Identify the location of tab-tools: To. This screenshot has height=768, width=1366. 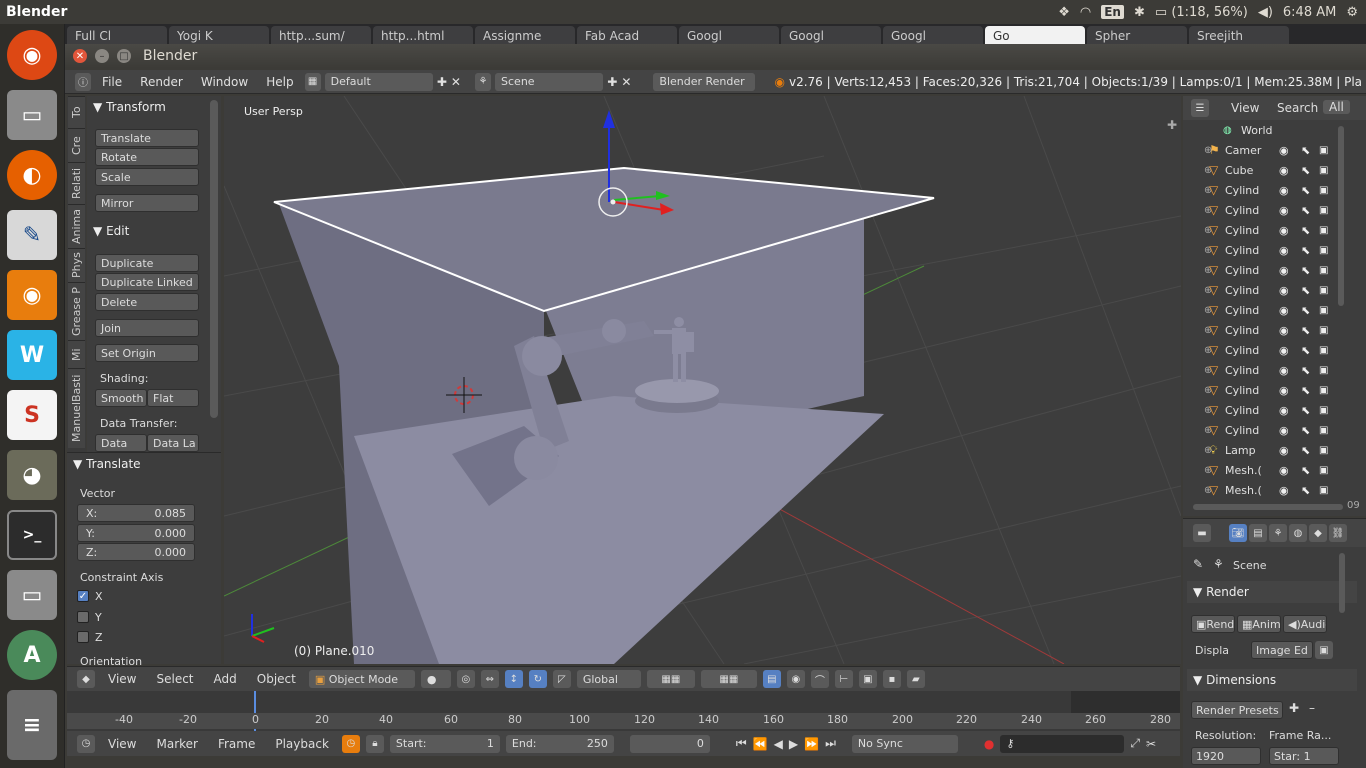
(76, 112).